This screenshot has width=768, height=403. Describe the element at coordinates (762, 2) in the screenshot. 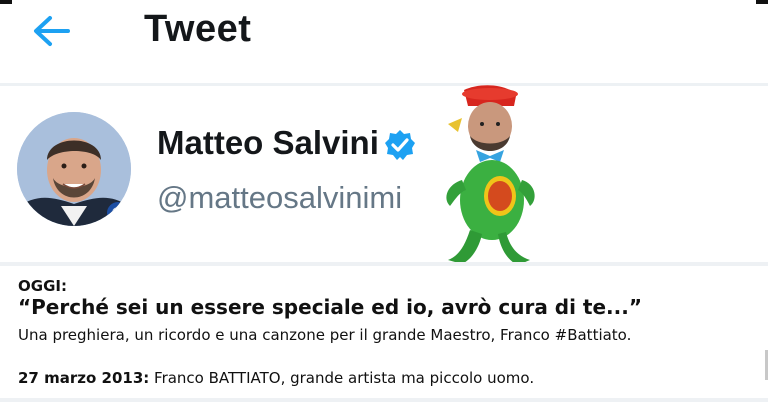

I see `corner-mark-right` at that location.